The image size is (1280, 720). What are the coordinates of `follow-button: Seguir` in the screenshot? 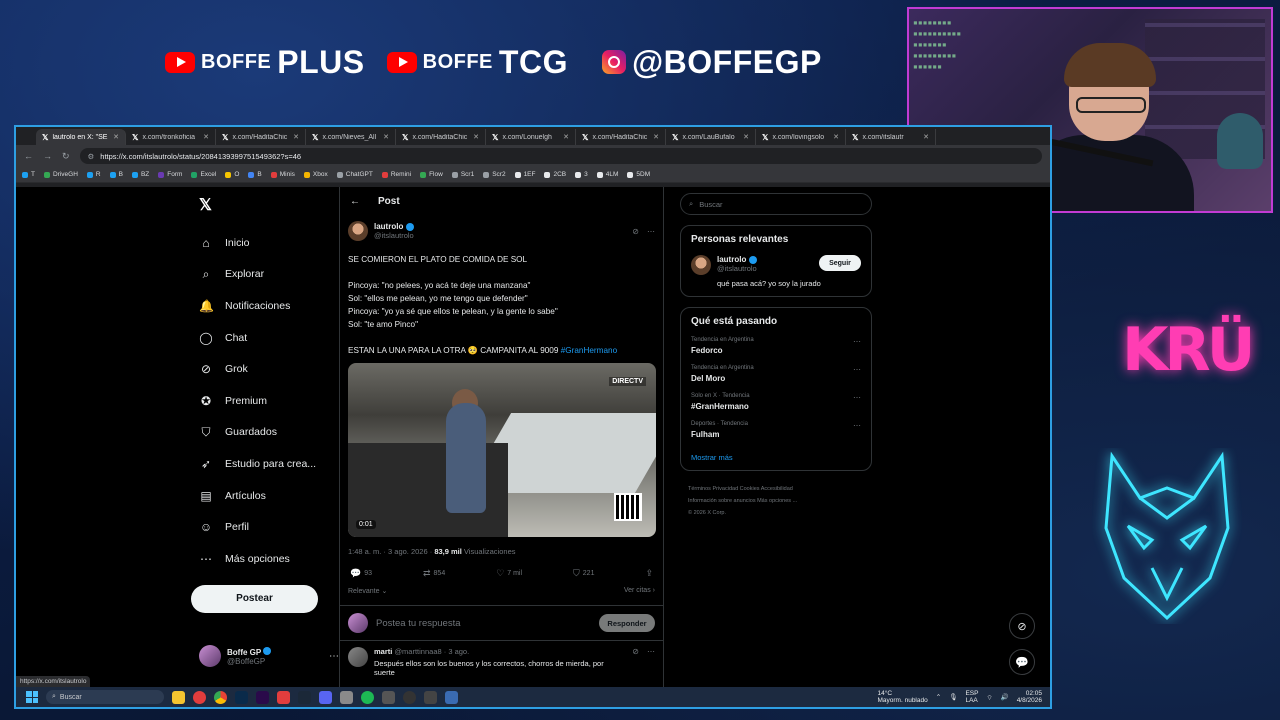 It's located at (840, 263).